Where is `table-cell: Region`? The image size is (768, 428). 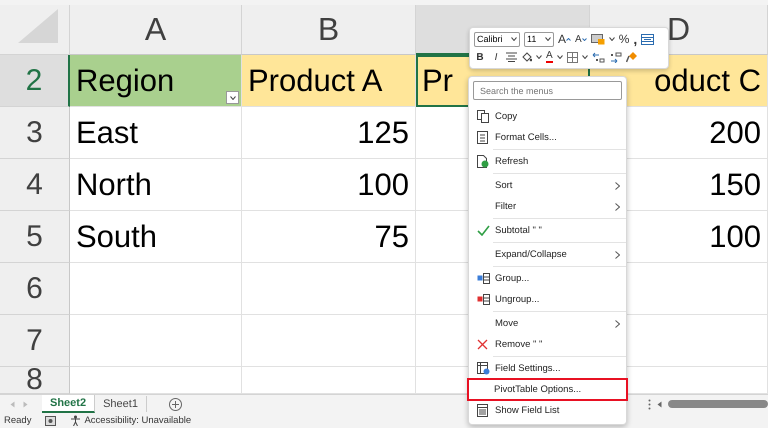
table-cell: Region is located at coordinates (156, 81).